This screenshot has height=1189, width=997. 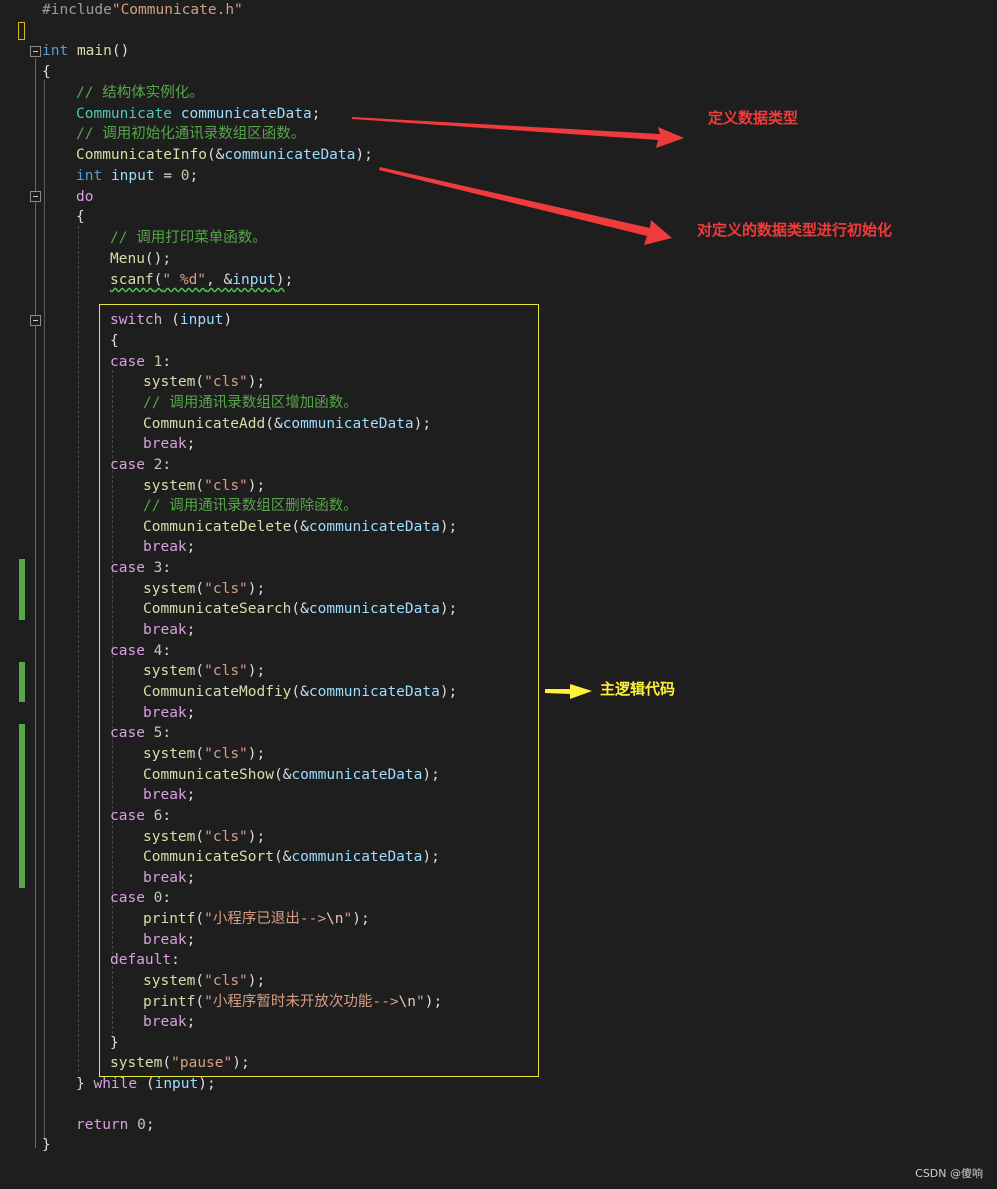 I want to click on arrow-init-type, so click(x=525, y=206).